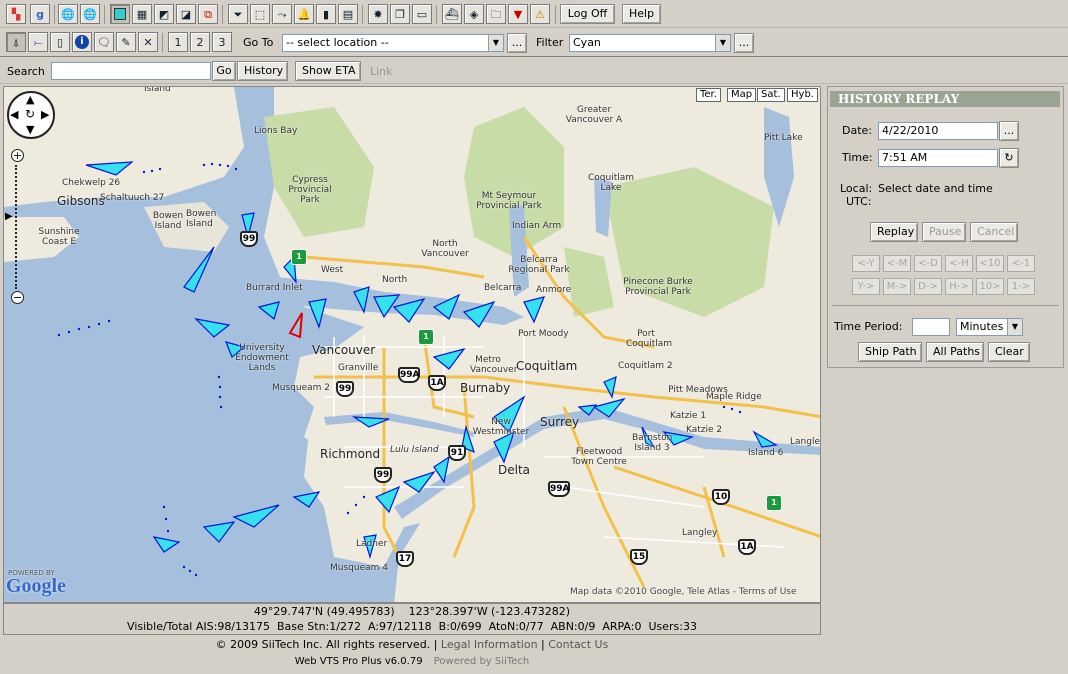 The width and height of the screenshot is (1068, 674). What do you see at coordinates (857, 130) in the screenshot?
I see `date-label: Date:` at bounding box center [857, 130].